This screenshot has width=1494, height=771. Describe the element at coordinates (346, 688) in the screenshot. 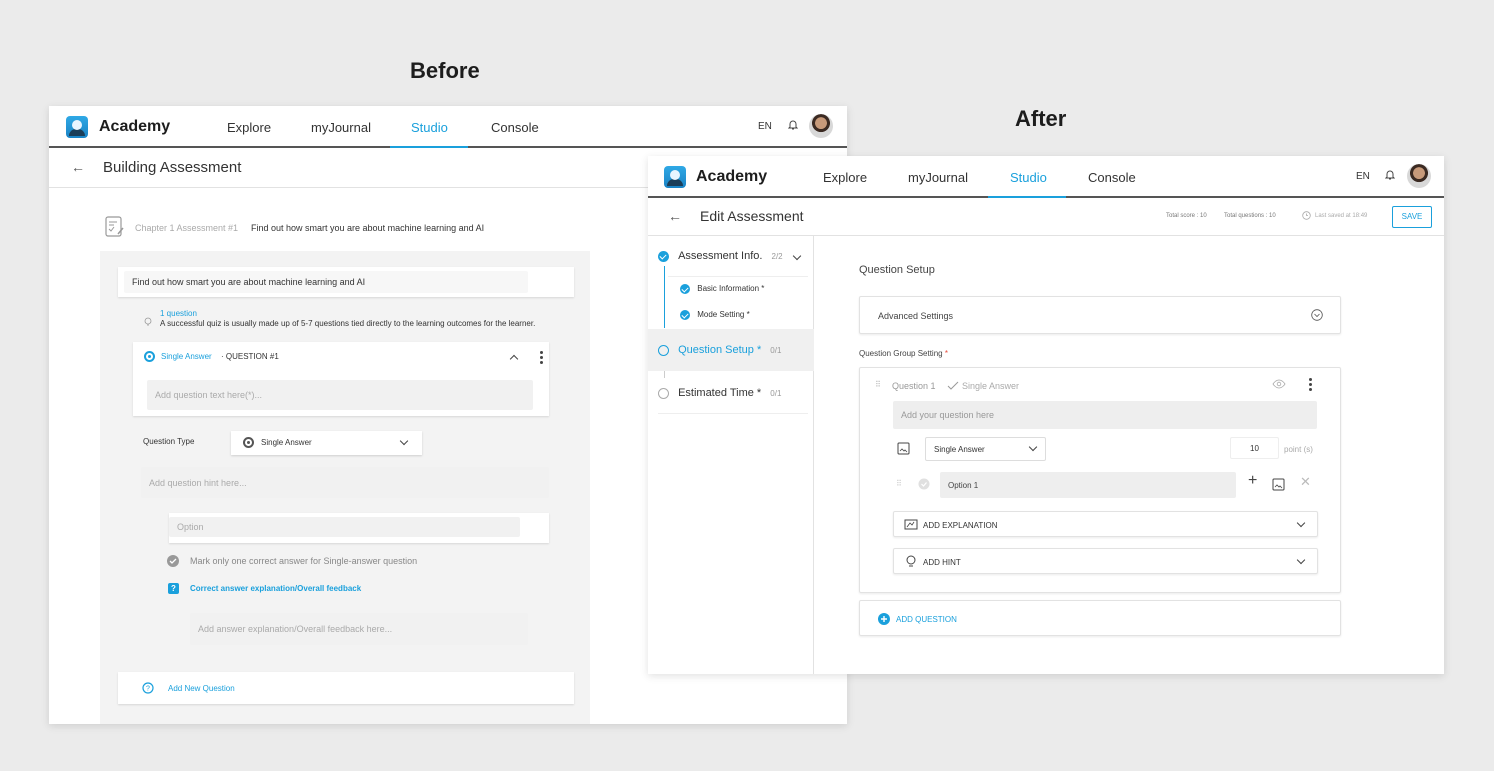

I see `add-question-card: ? Add New Question` at that location.